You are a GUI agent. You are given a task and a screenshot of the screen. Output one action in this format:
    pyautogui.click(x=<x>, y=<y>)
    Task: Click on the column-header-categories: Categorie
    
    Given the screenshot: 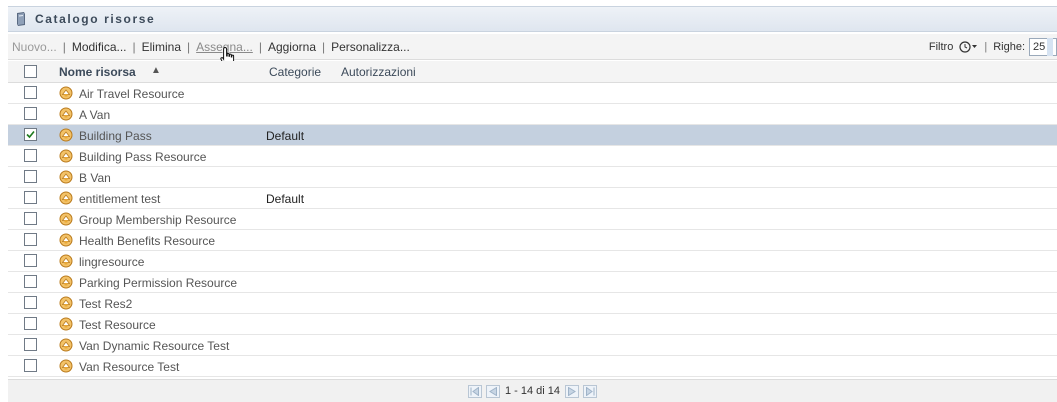 What is the action you would take?
    pyautogui.click(x=295, y=72)
    